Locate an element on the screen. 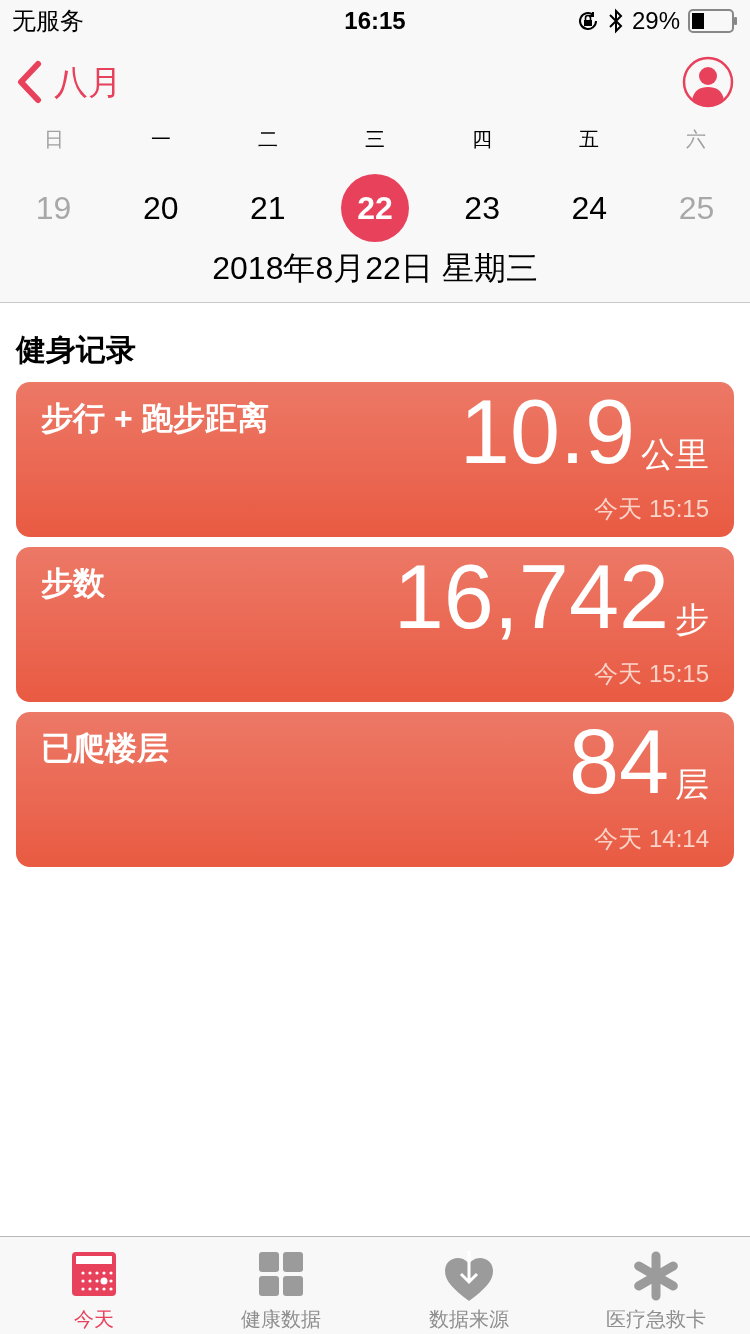 This screenshot has height=1334, width=750. day-button: 24 is located at coordinates (589, 208).